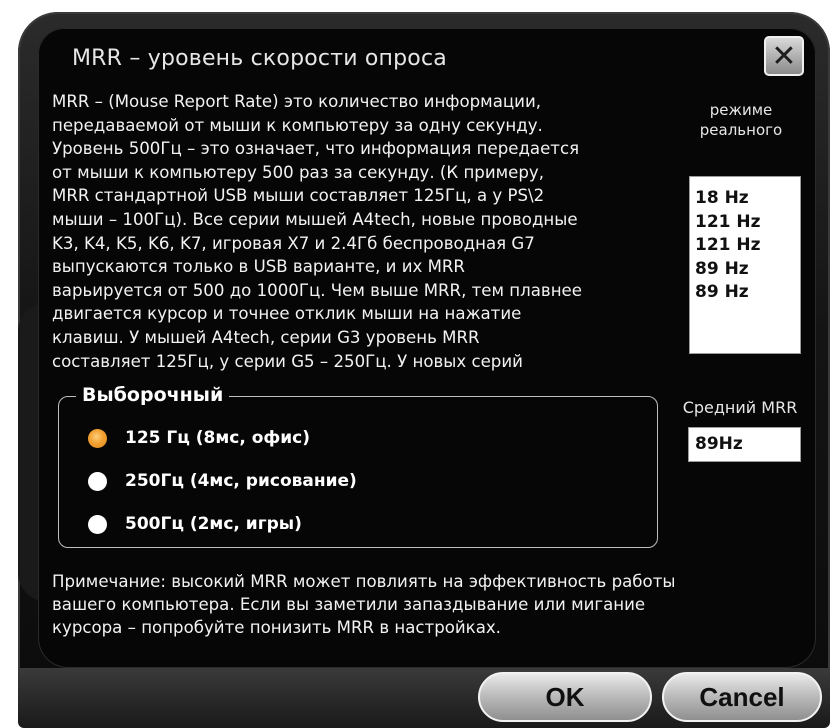 The width and height of the screenshot is (840, 728). What do you see at coordinates (742, 697) in the screenshot?
I see `cancel-button: Cancel` at bounding box center [742, 697].